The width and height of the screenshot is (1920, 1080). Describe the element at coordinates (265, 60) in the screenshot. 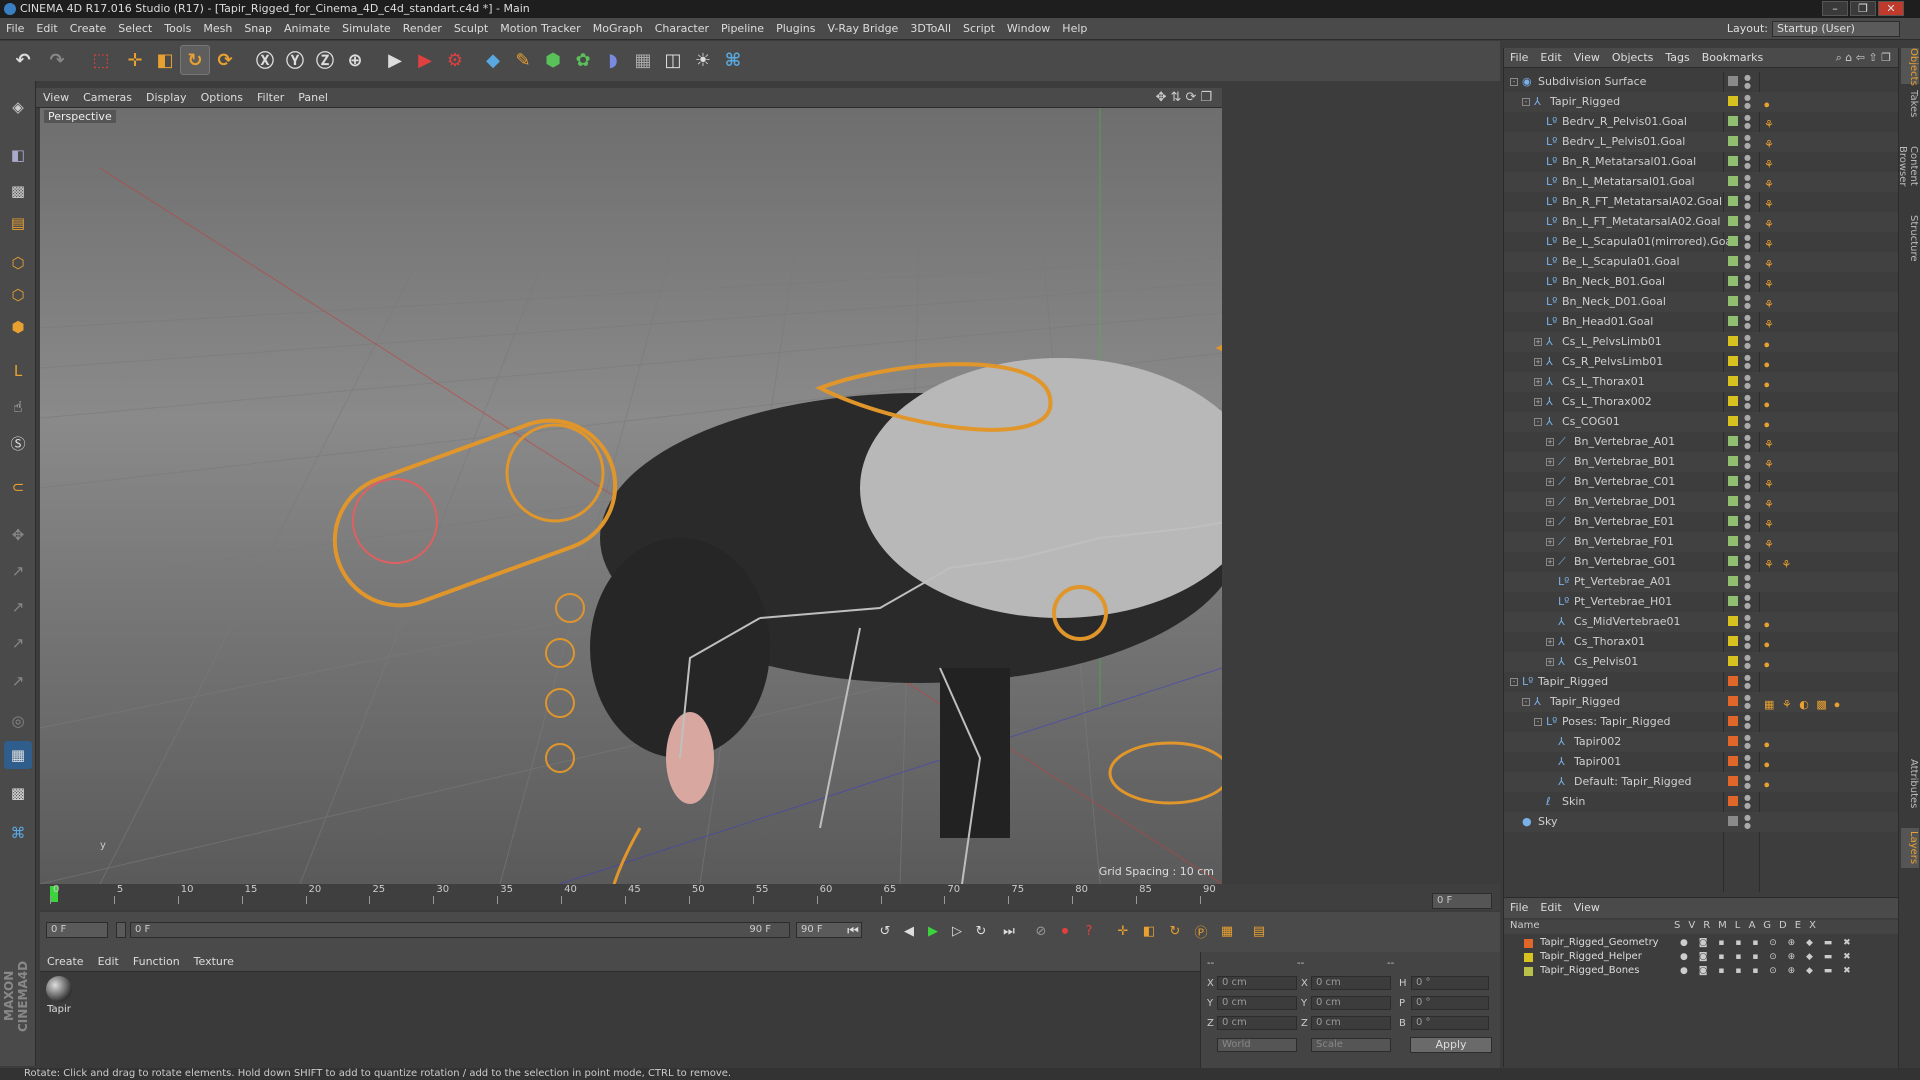

I see `x-axis-icon: Ⓧ` at that location.